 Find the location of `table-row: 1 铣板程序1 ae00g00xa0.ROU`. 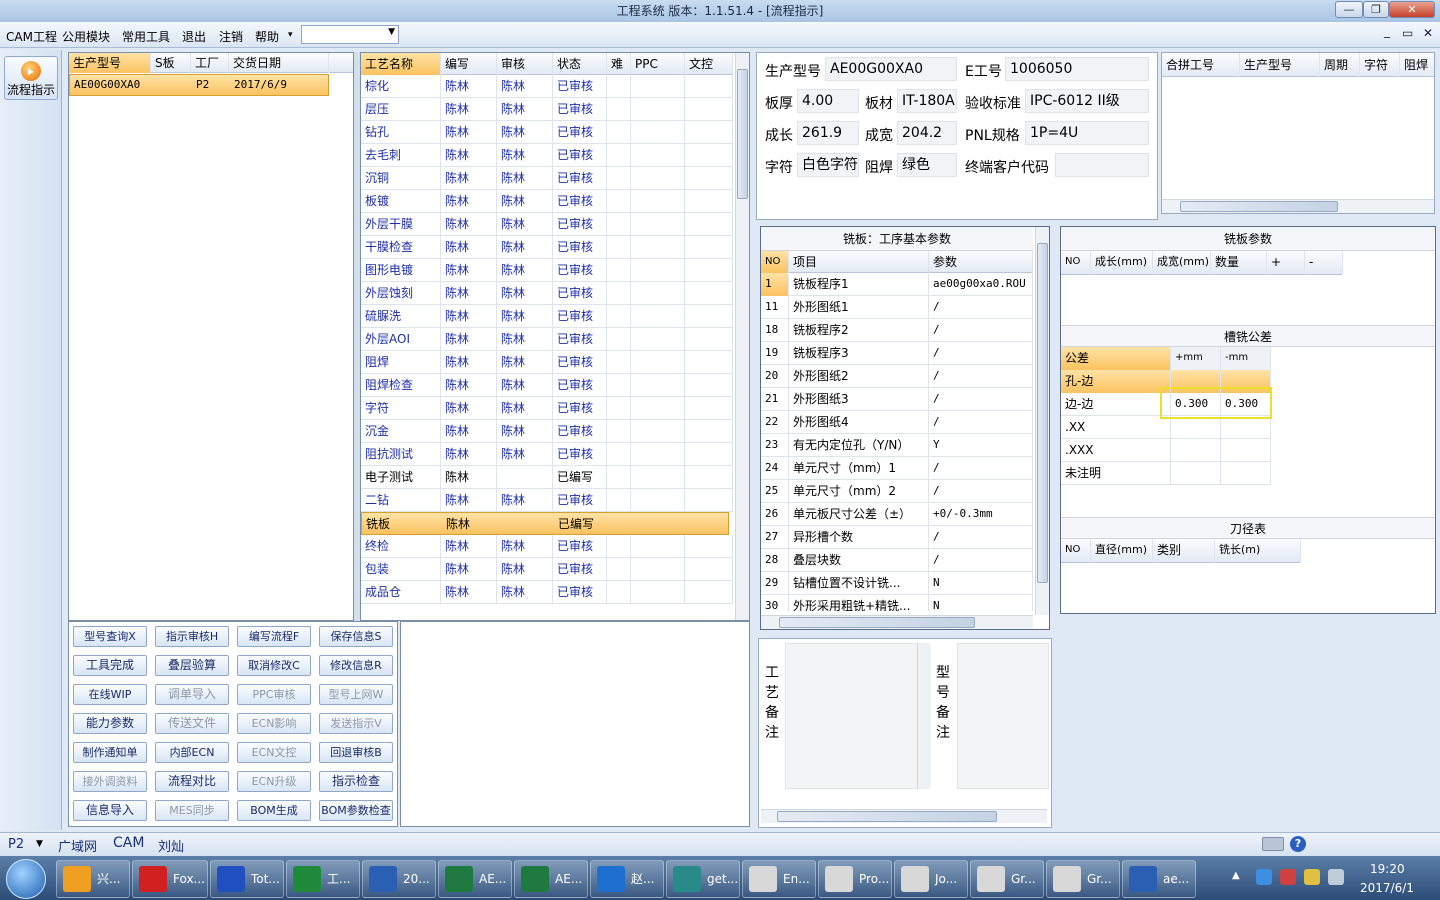

table-row: 1 铣板程序1 ae00g00xa0.ROU is located at coordinates (897, 284).